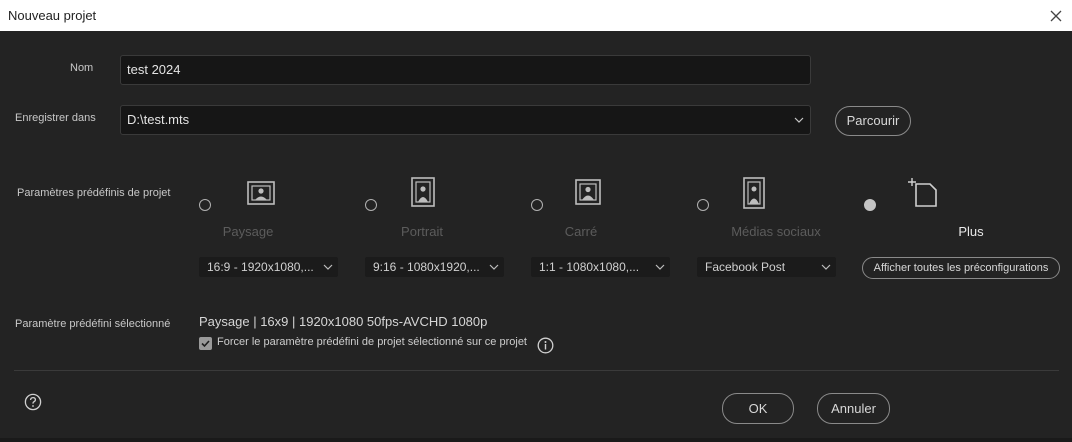 This screenshot has width=1072, height=442. Describe the element at coordinates (93, 324) in the screenshot. I see `selected-preset-label: Paramètre prédéfini sélectionné` at that location.